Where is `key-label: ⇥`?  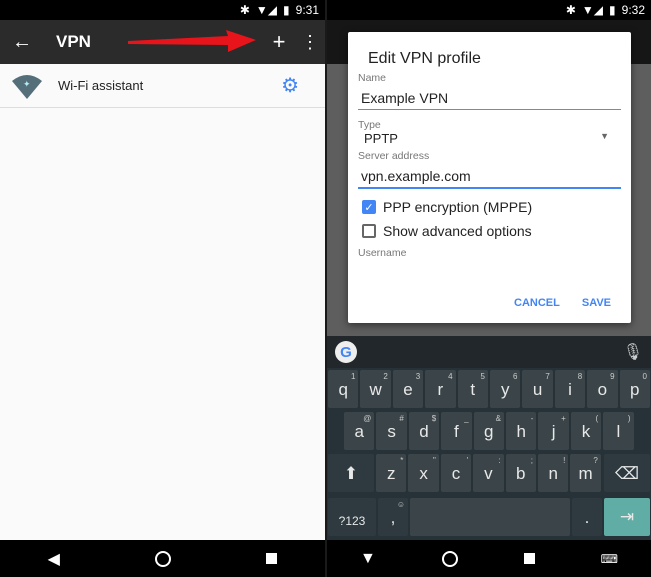
key-label: ⇥ is located at coordinates (627, 516).